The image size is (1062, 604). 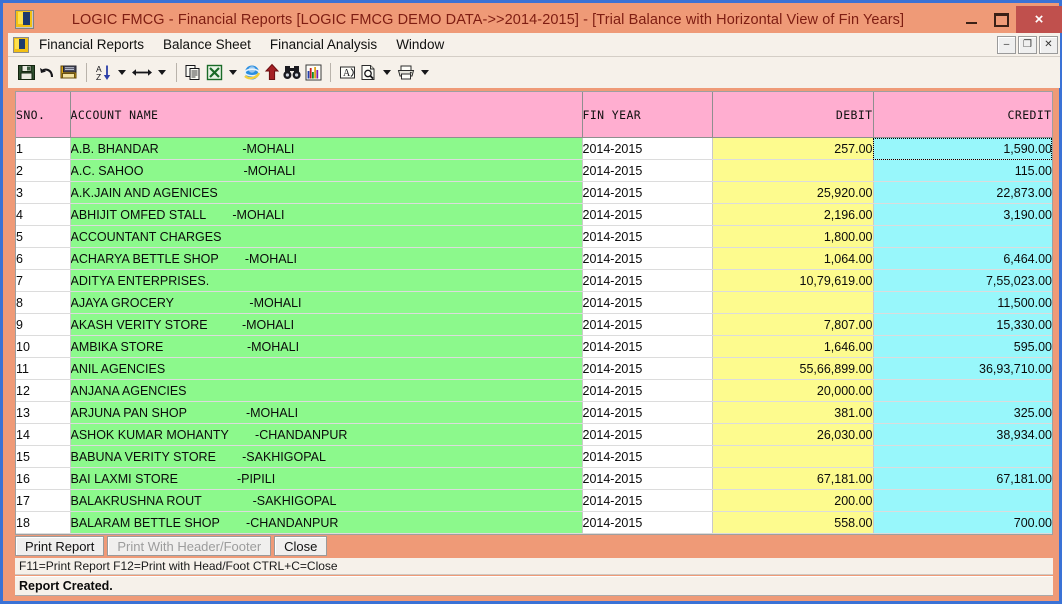 I want to click on cell-credit: 38,934.00, so click(x=962, y=434).